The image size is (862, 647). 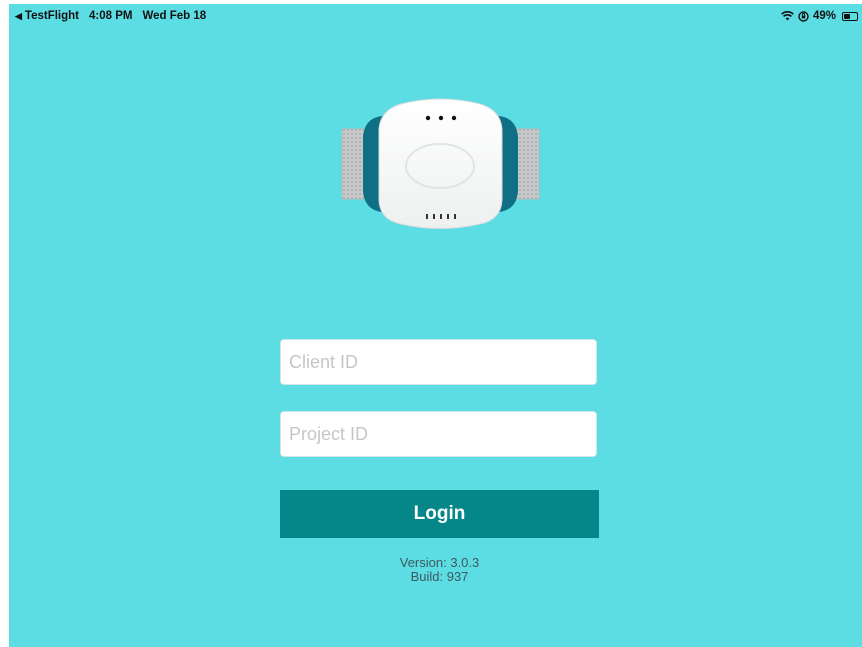 What do you see at coordinates (803, 16) in the screenshot?
I see `orientation-lock-icon` at bounding box center [803, 16].